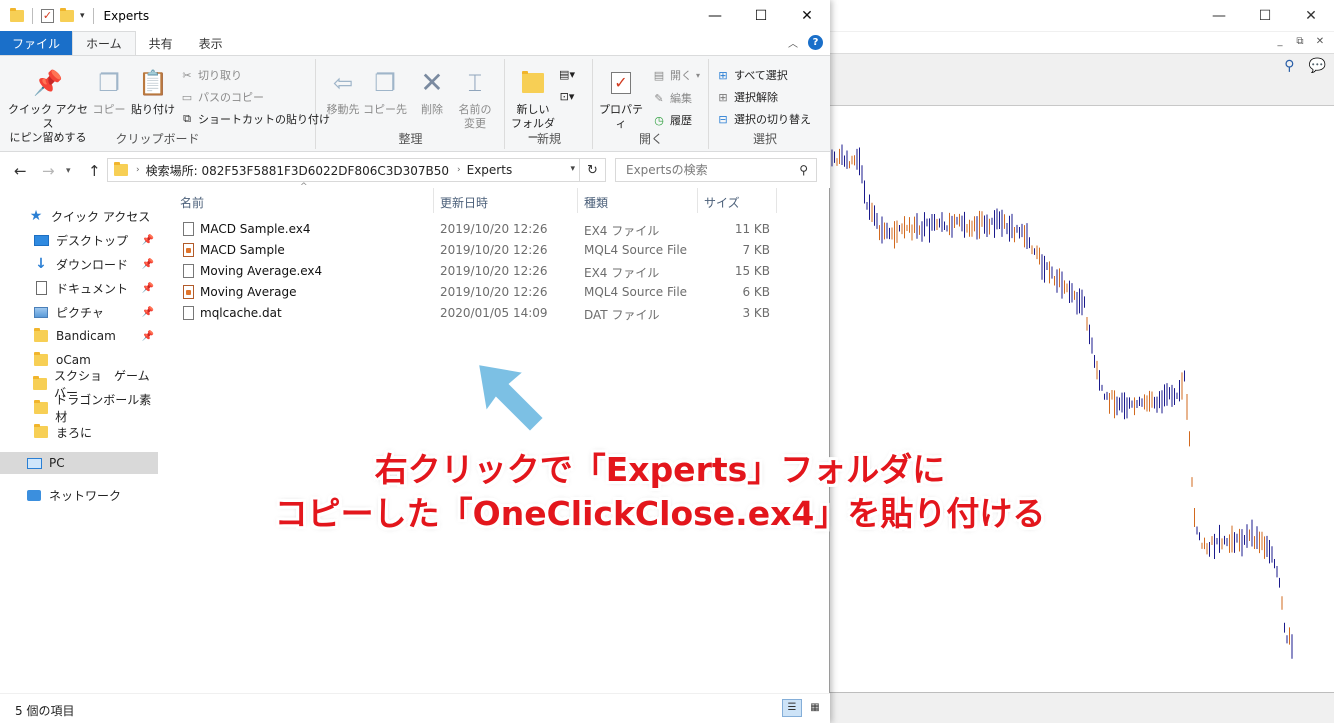 The image size is (1334, 723). Describe the element at coordinates (763, 119) in the screenshot. I see `invert-selection-button: ⊟ 選択の切り替え` at that location.